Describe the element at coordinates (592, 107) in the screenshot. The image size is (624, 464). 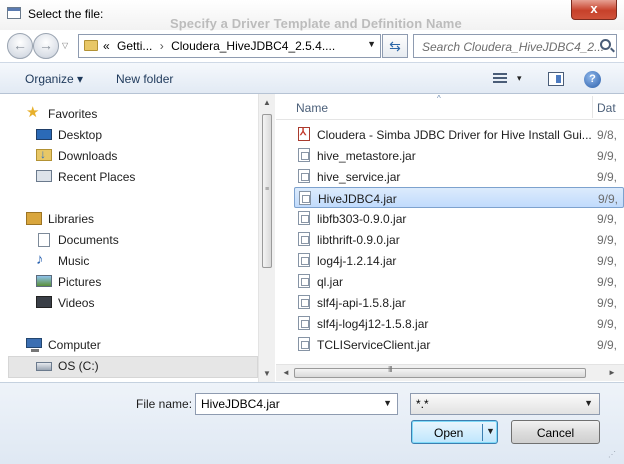
I see `column-divider` at that location.